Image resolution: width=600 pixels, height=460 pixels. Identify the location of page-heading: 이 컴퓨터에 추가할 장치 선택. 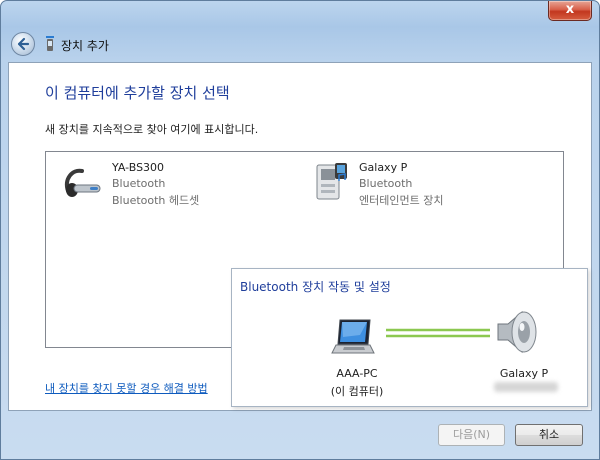
(137, 93).